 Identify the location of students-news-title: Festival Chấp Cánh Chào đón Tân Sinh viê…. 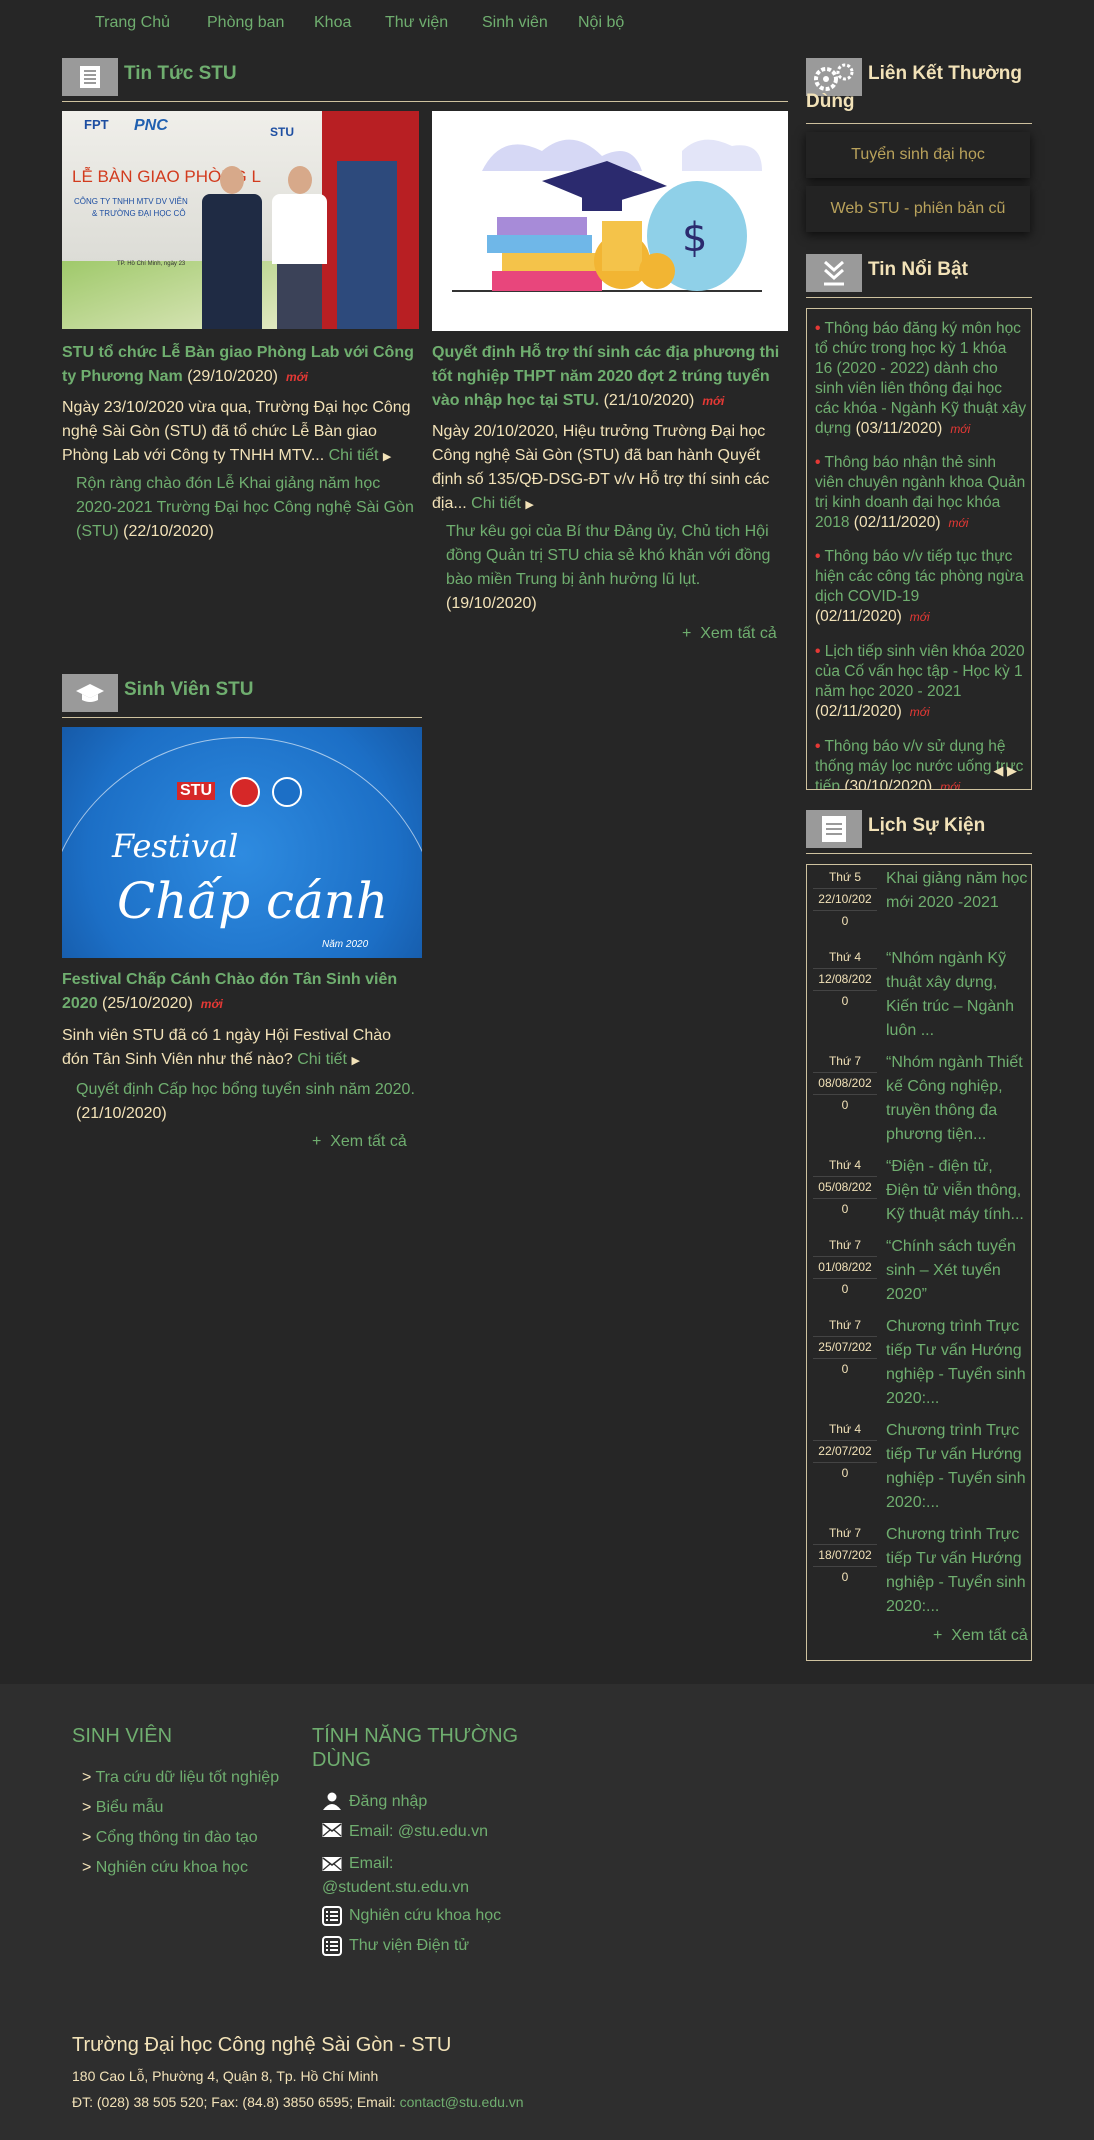
(242, 992).